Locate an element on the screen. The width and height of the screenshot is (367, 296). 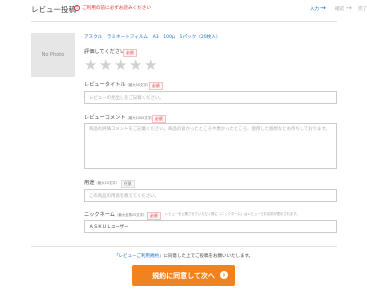
review-comment-label: レビューコメント（最大1000文字） is located at coordinates (119, 117).